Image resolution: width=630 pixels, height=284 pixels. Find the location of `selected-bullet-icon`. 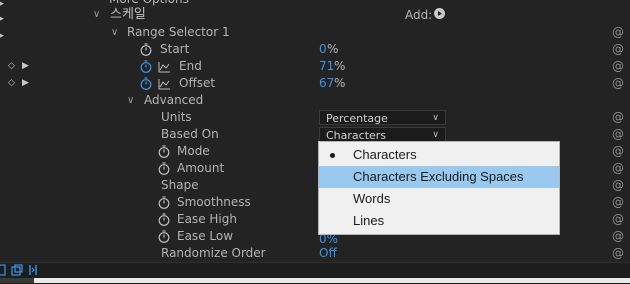

selected-bullet-icon is located at coordinates (332, 155).